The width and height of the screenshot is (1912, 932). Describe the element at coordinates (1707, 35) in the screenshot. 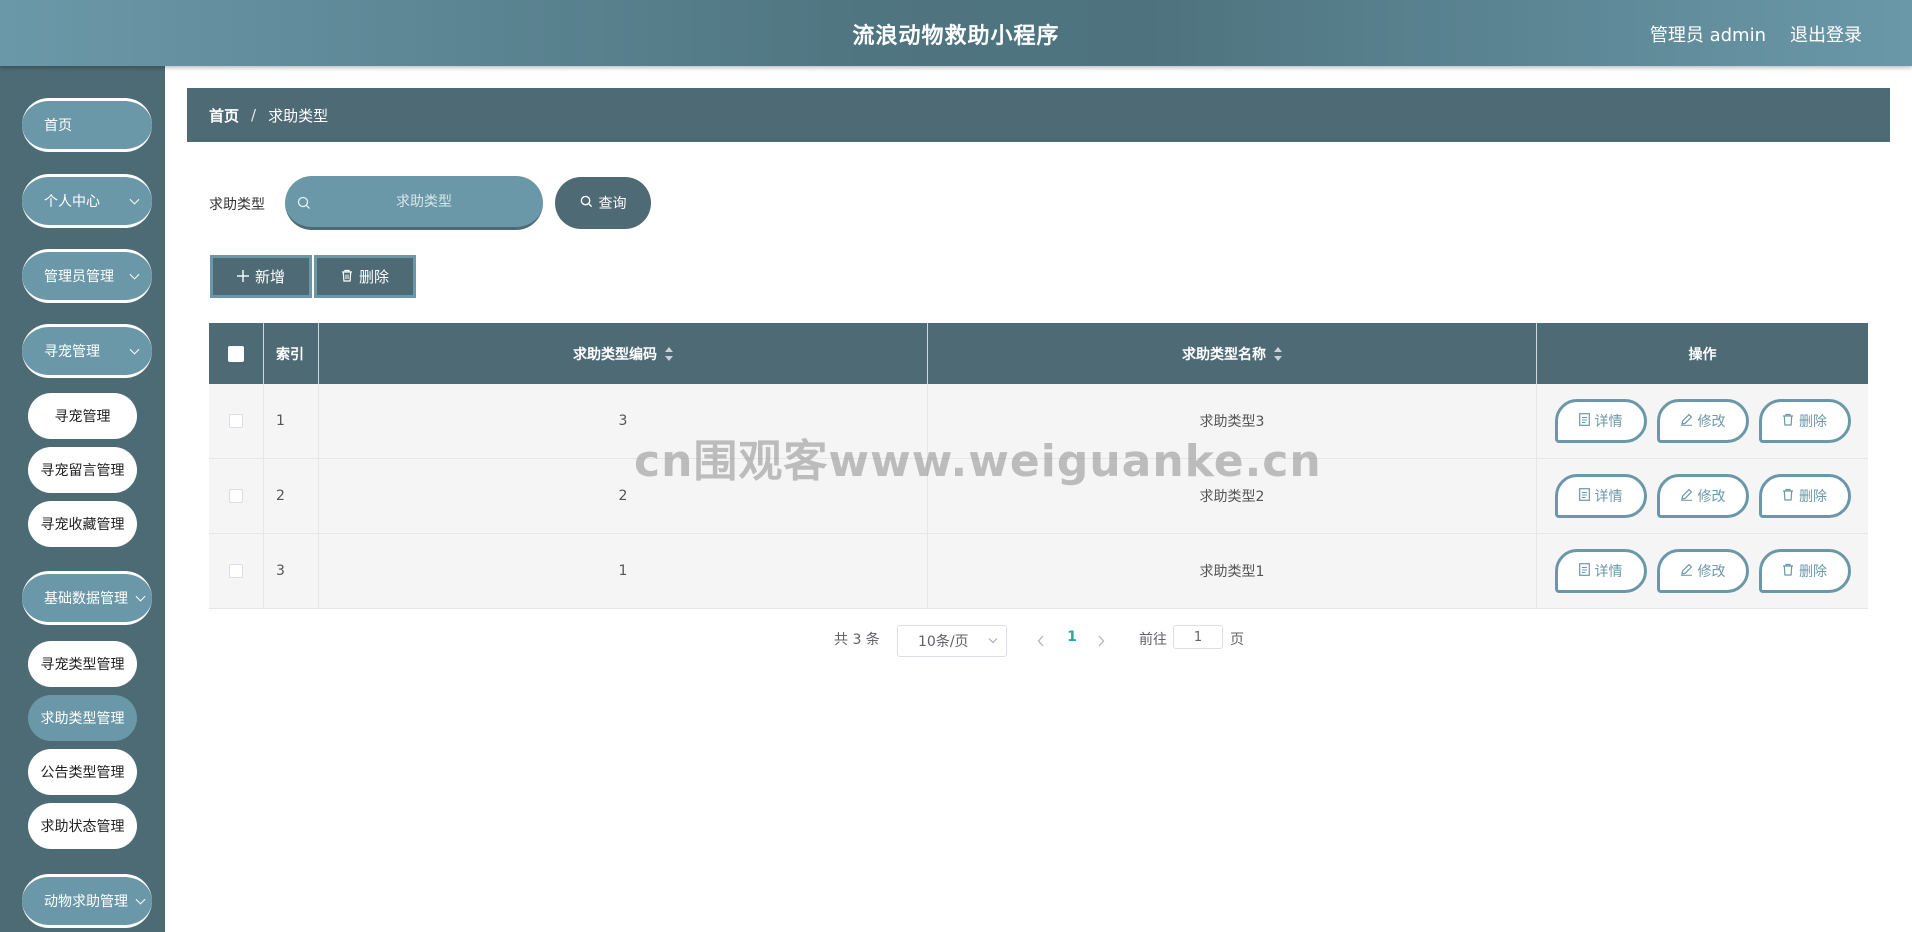

I see `user-info: 管理员 admin` at that location.